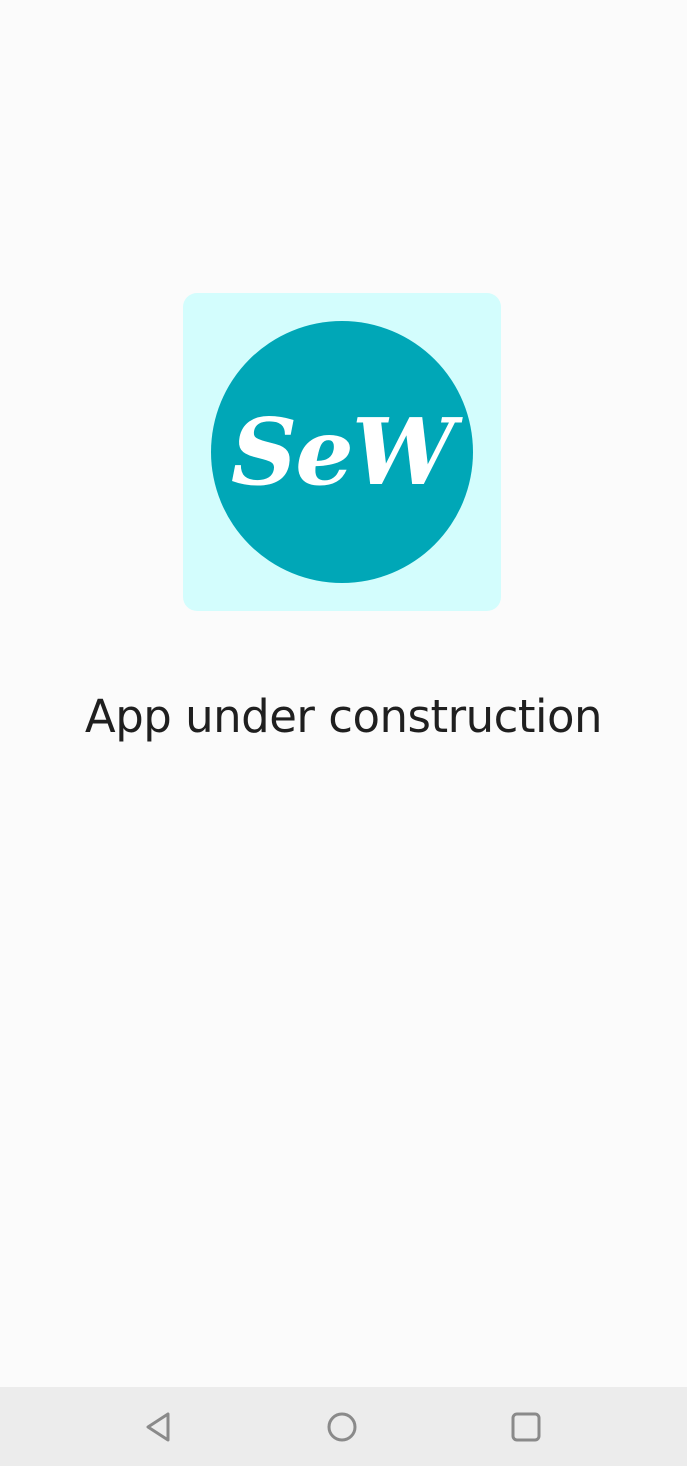 The image size is (687, 1466). I want to click on recents-square-icon, so click(526, 1426).